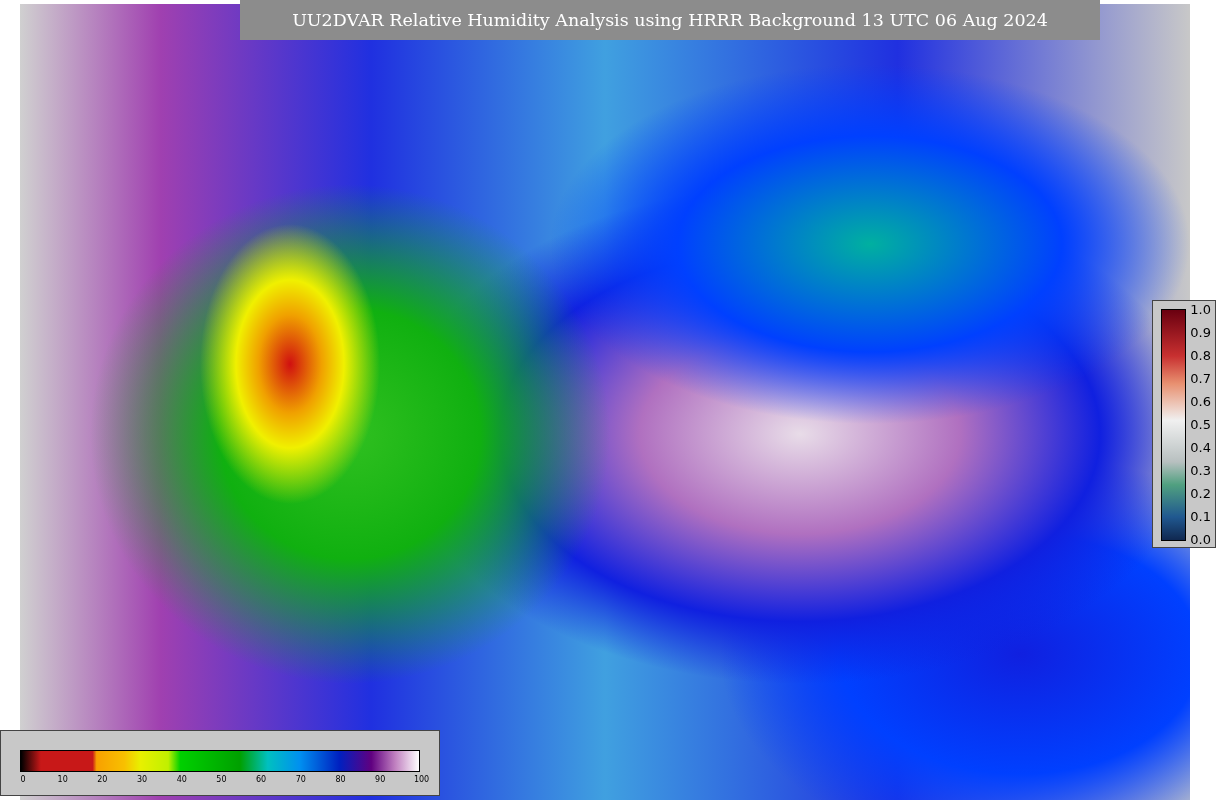 The image size is (1216, 800). I want to click on scale-label: 0.8, so click(1200, 356).